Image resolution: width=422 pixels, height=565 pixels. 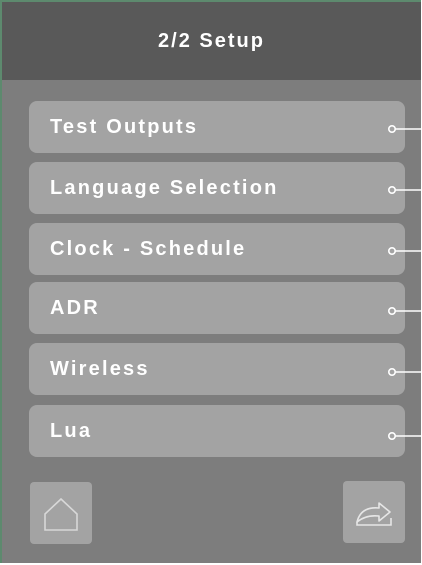 What do you see at coordinates (100, 368) in the screenshot?
I see `menu-item-label: Wireless` at bounding box center [100, 368].